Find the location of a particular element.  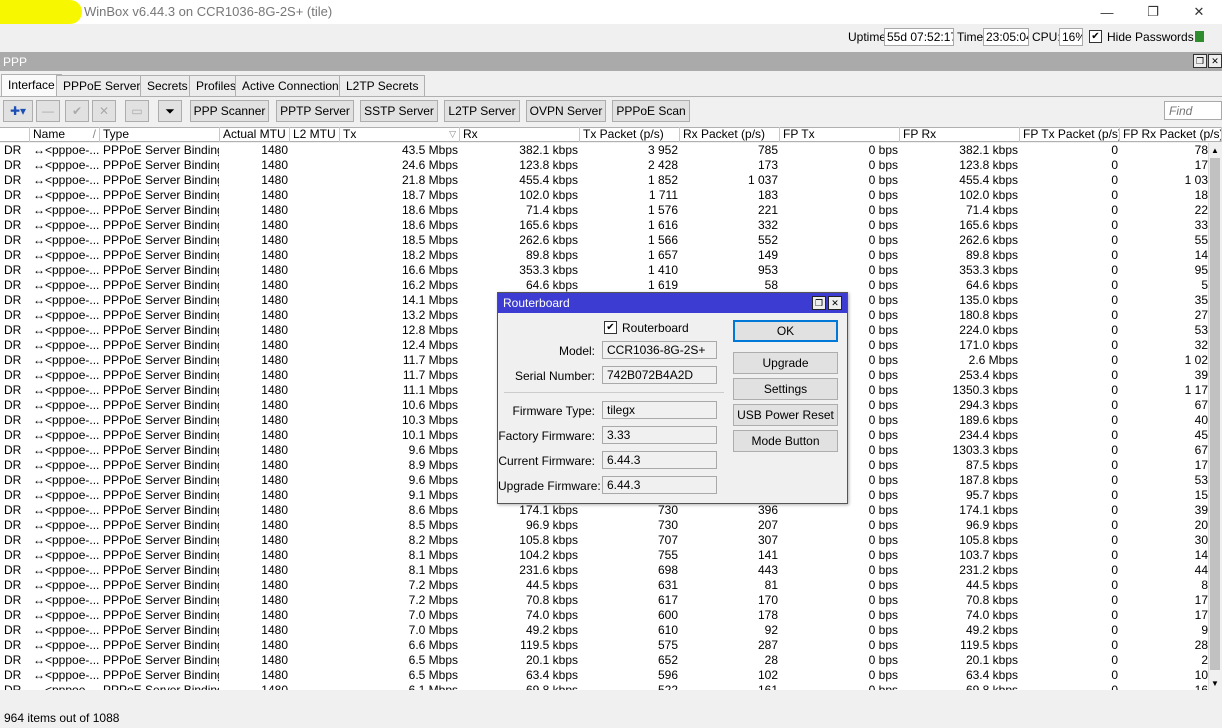

column-header-fp-tx: FP Tx is located at coordinates (840, 134).